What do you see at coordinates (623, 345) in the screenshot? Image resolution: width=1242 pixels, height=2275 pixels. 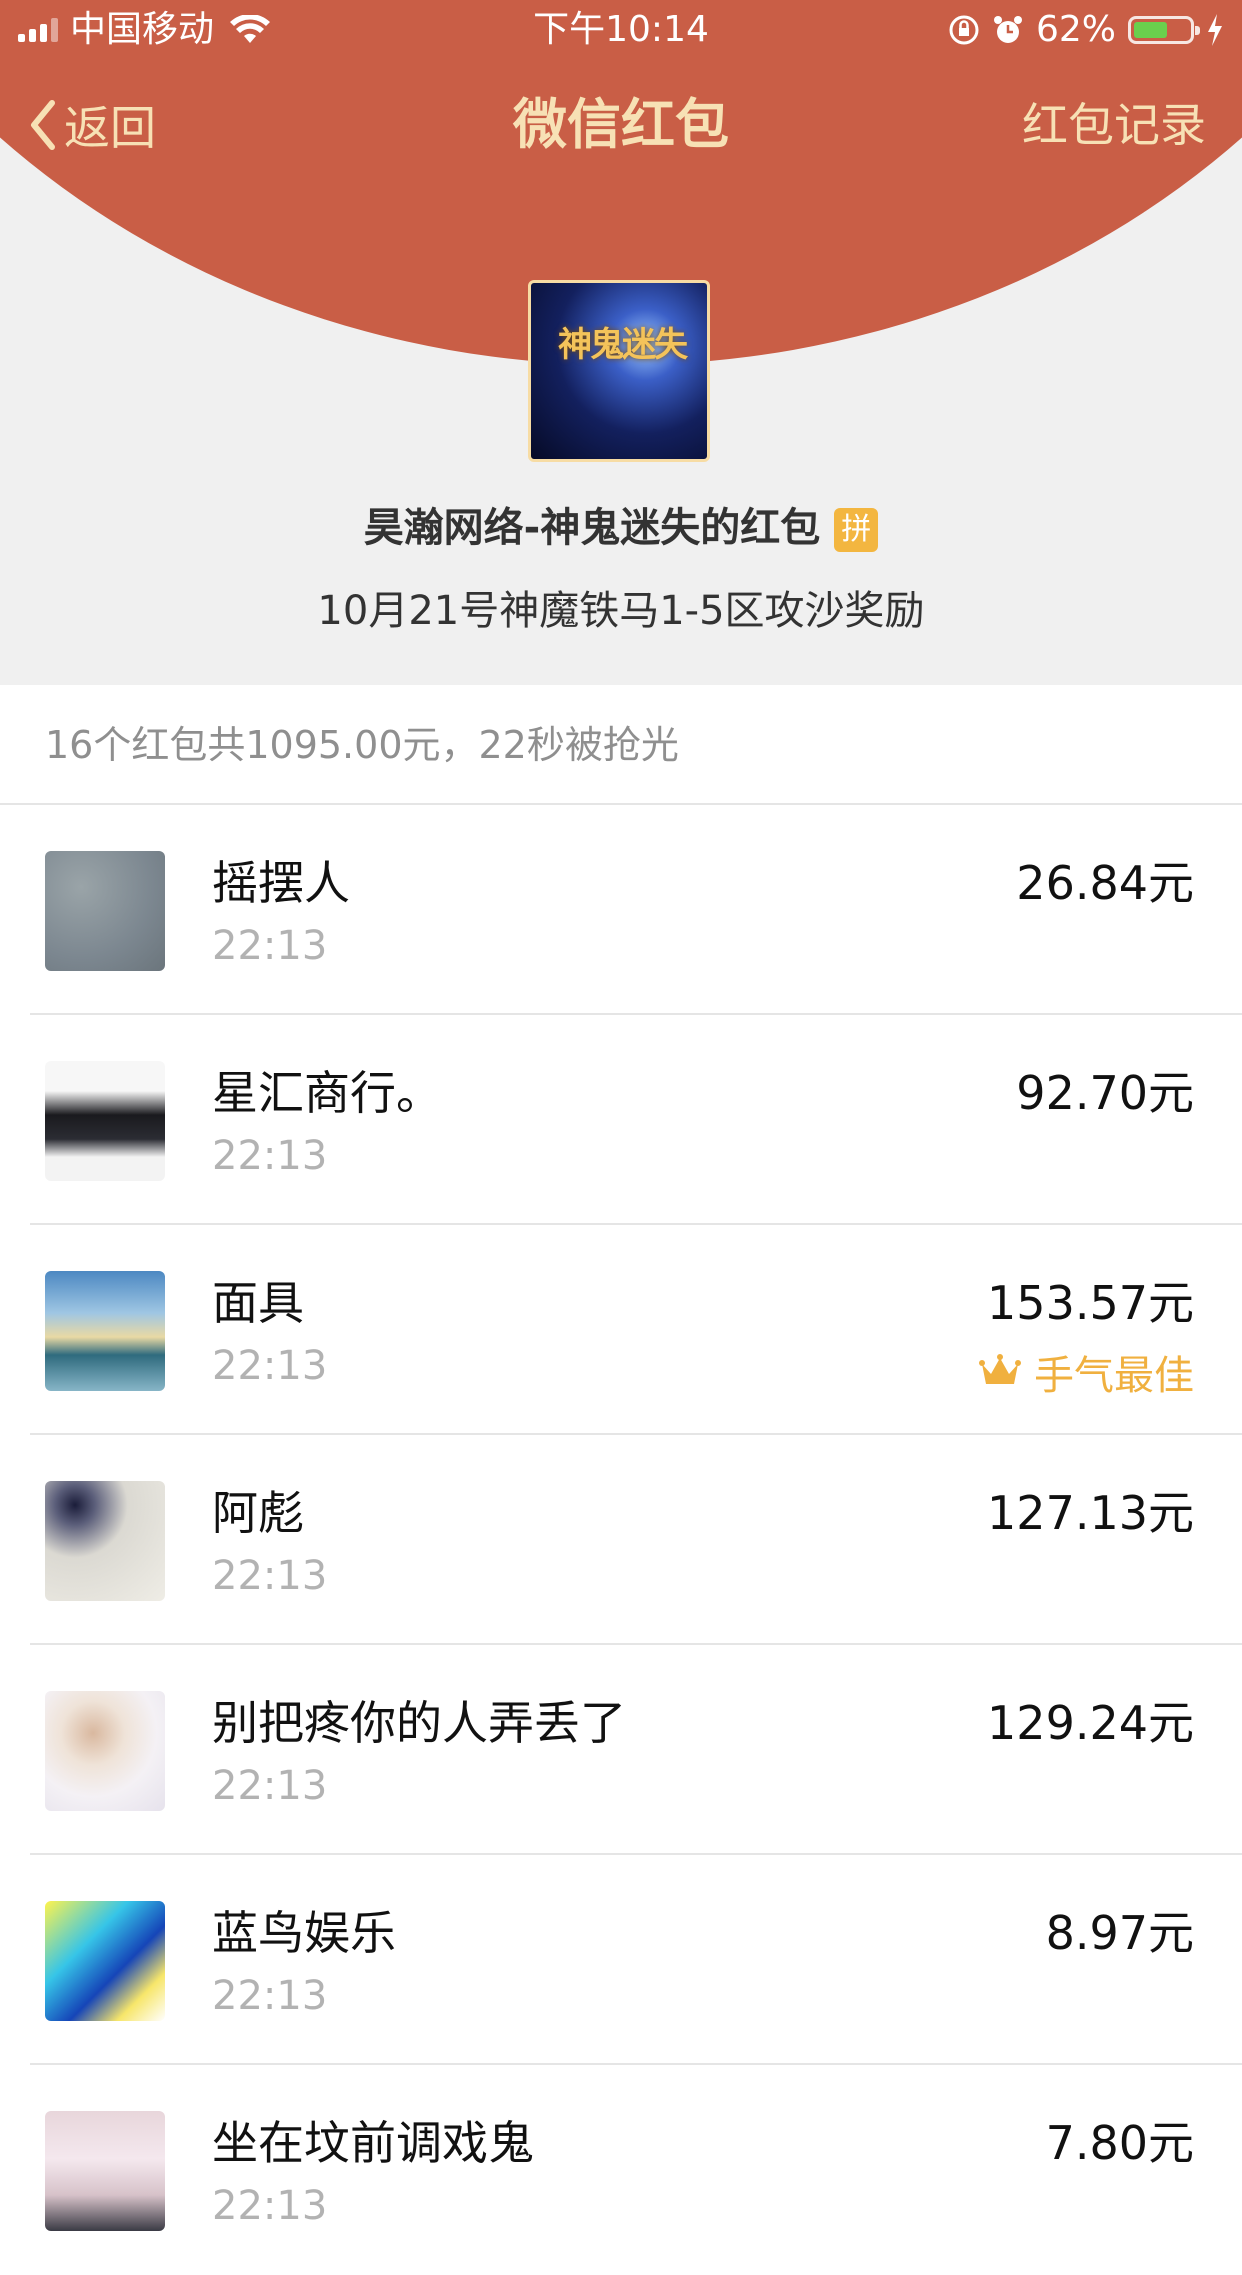 I see `sender-avatar-logo: 神鬼迷失` at bounding box center [623, 345].